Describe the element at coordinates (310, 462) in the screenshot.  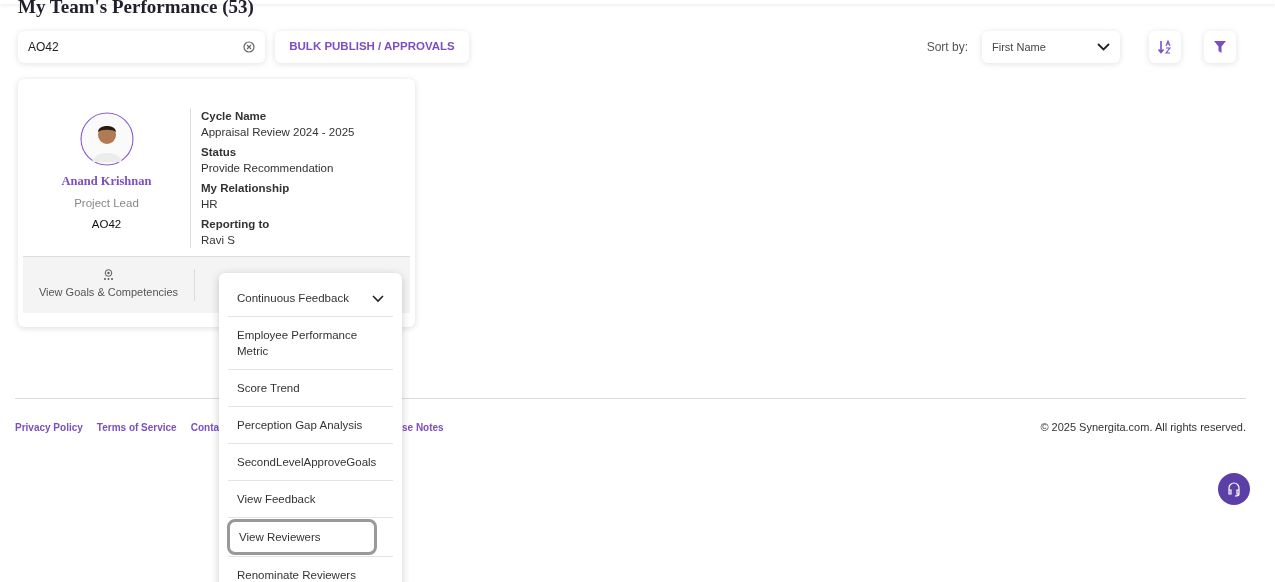
I see `menu-item: SecondLevelApproveGoals` at that location.